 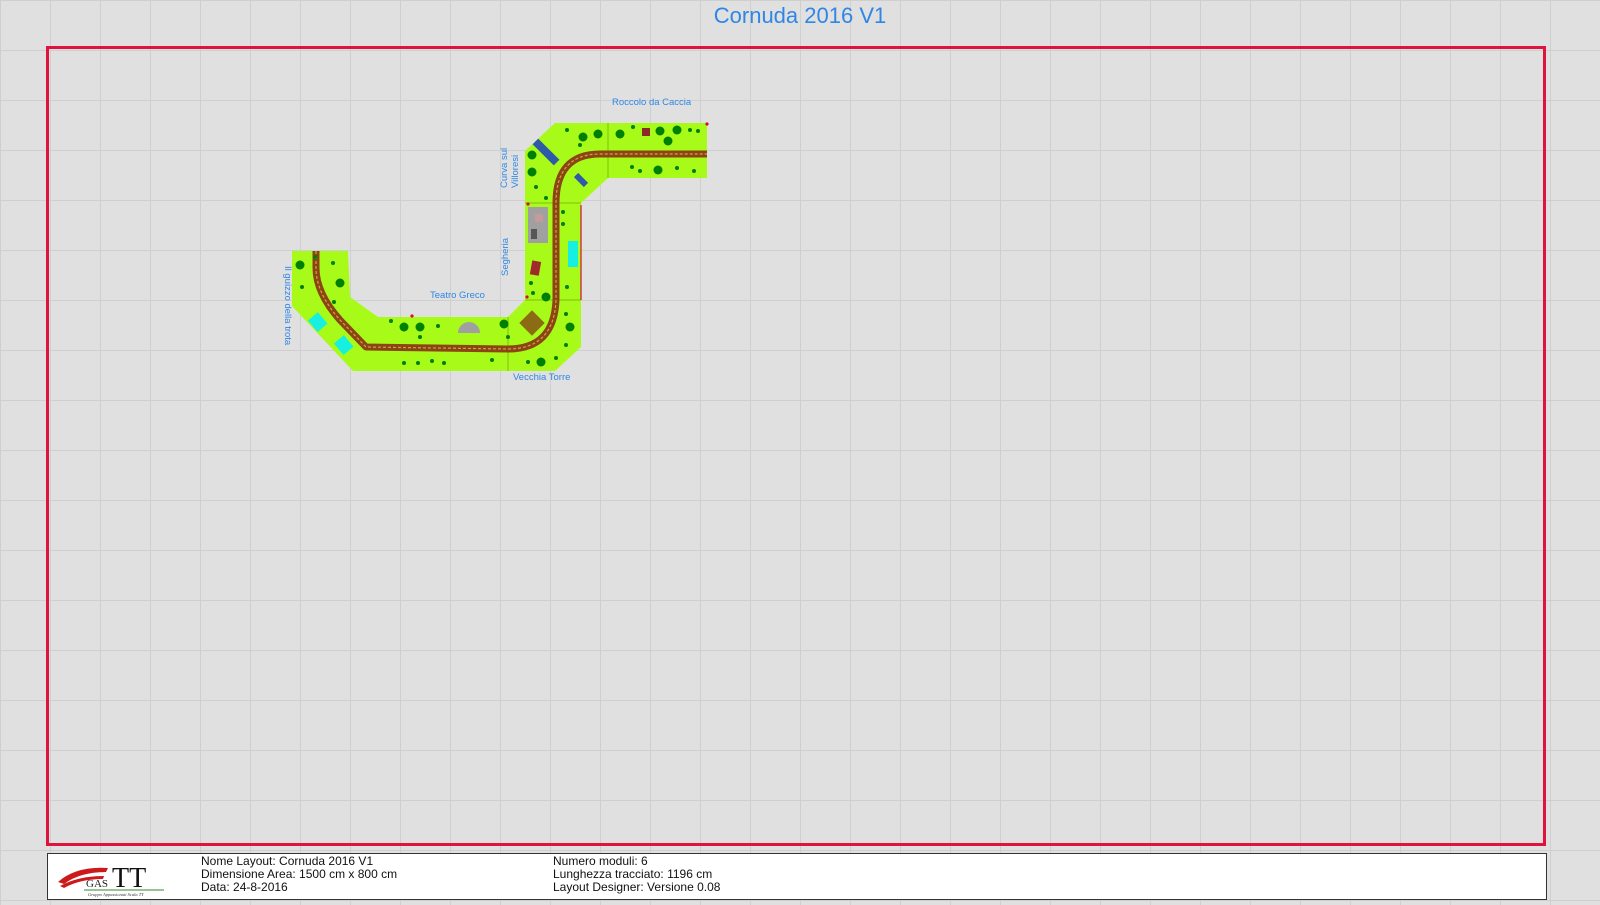 I want to click on logo-subtitle: Gruppo Appassionati Scala TT, so click(x=116, y=894).